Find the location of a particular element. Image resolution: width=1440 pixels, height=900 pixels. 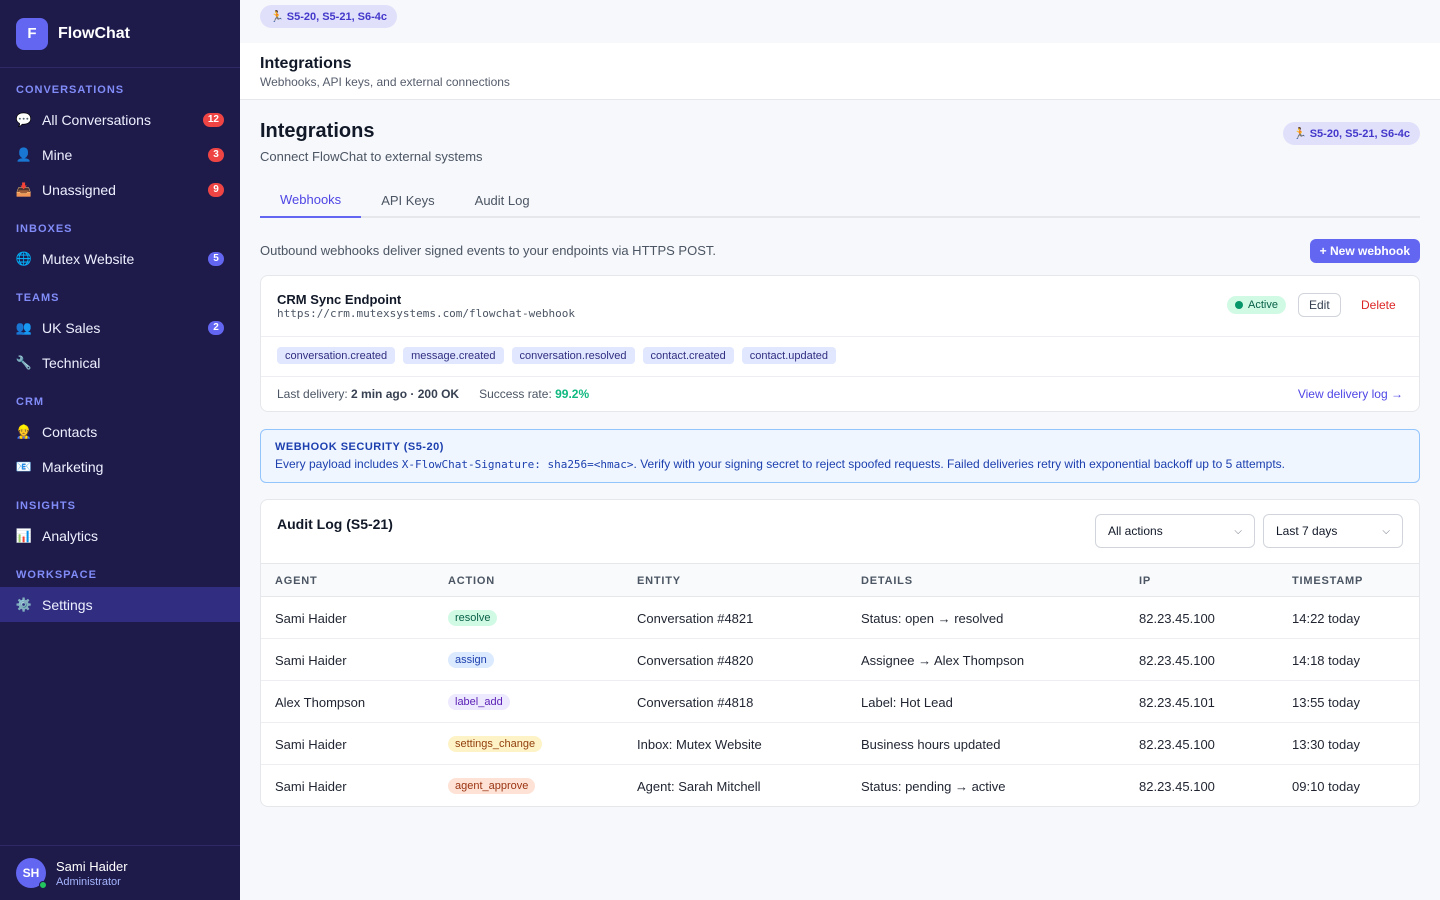

timestamp-cell: 13:55 today is located at coordinates (1326, 702).